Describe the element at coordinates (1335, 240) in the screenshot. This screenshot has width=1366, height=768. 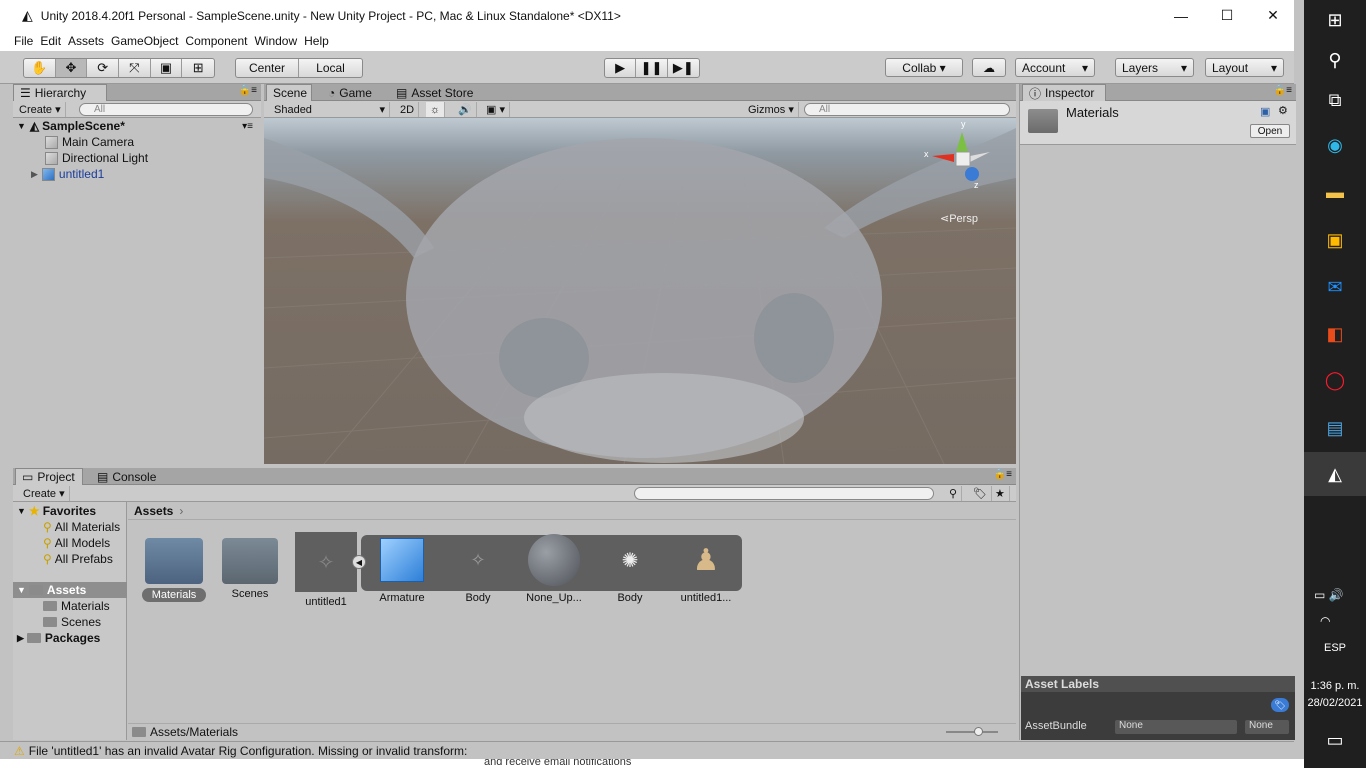
I see `store-icon: ▣` at that location.